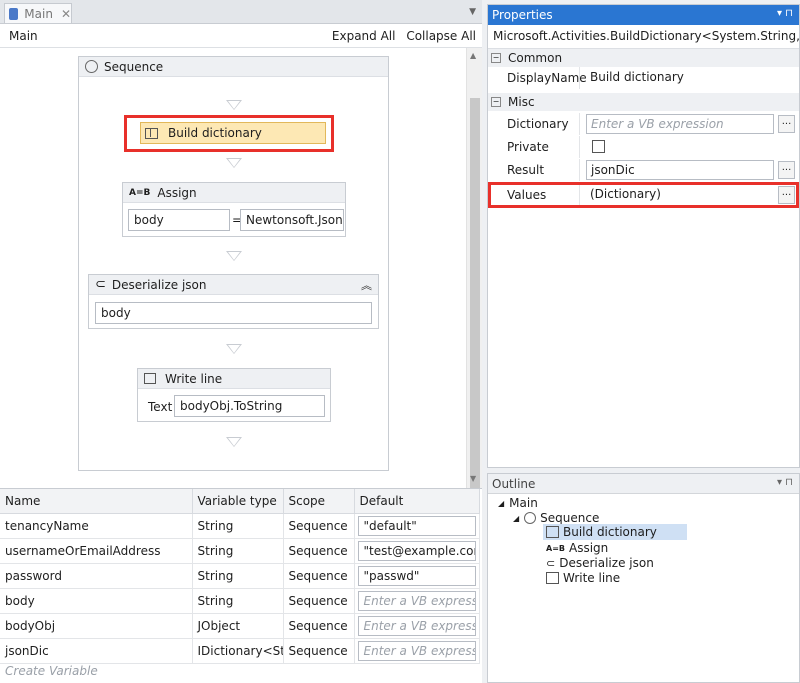 This screenshot has width=800, height=683. I want to click on displayname-value: Build dictionary, so click(637, 78).